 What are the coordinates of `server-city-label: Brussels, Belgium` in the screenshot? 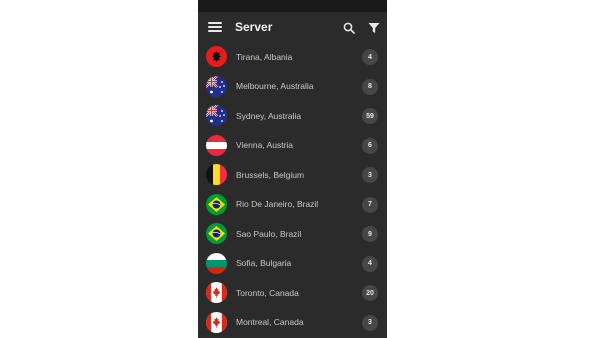 It's located at (270, 174).